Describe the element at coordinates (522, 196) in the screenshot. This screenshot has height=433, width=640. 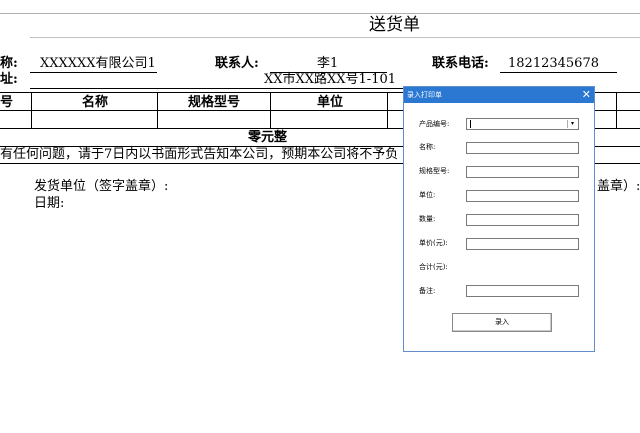
I see `unit-input` at that location.